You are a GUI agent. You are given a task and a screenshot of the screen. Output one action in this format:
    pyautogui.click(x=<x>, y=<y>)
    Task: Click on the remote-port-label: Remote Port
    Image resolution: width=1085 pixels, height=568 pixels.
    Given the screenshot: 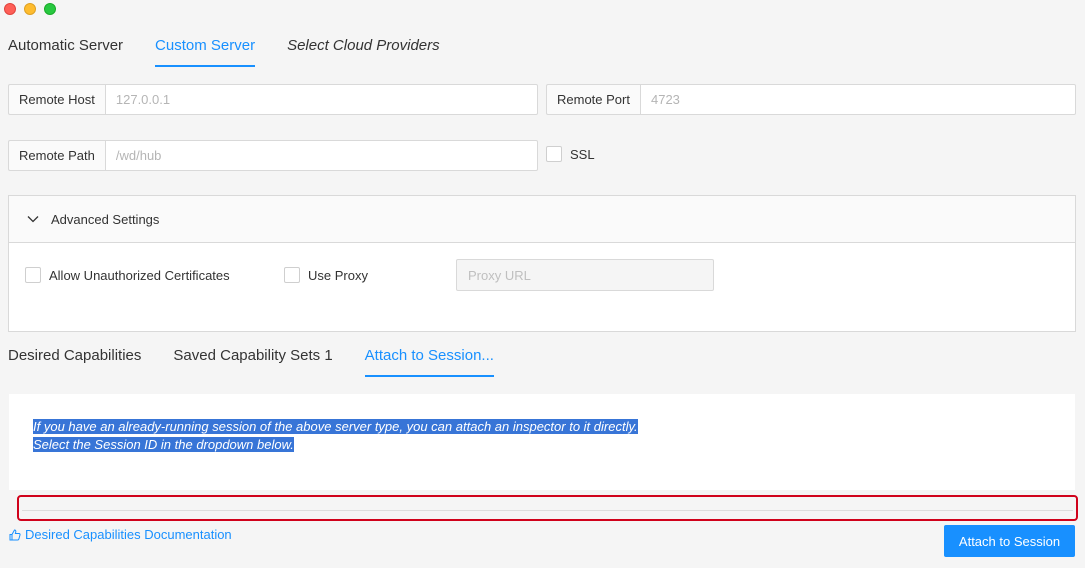 What is the action you would take?
    pyautogui.click(x=593, y=99)
    